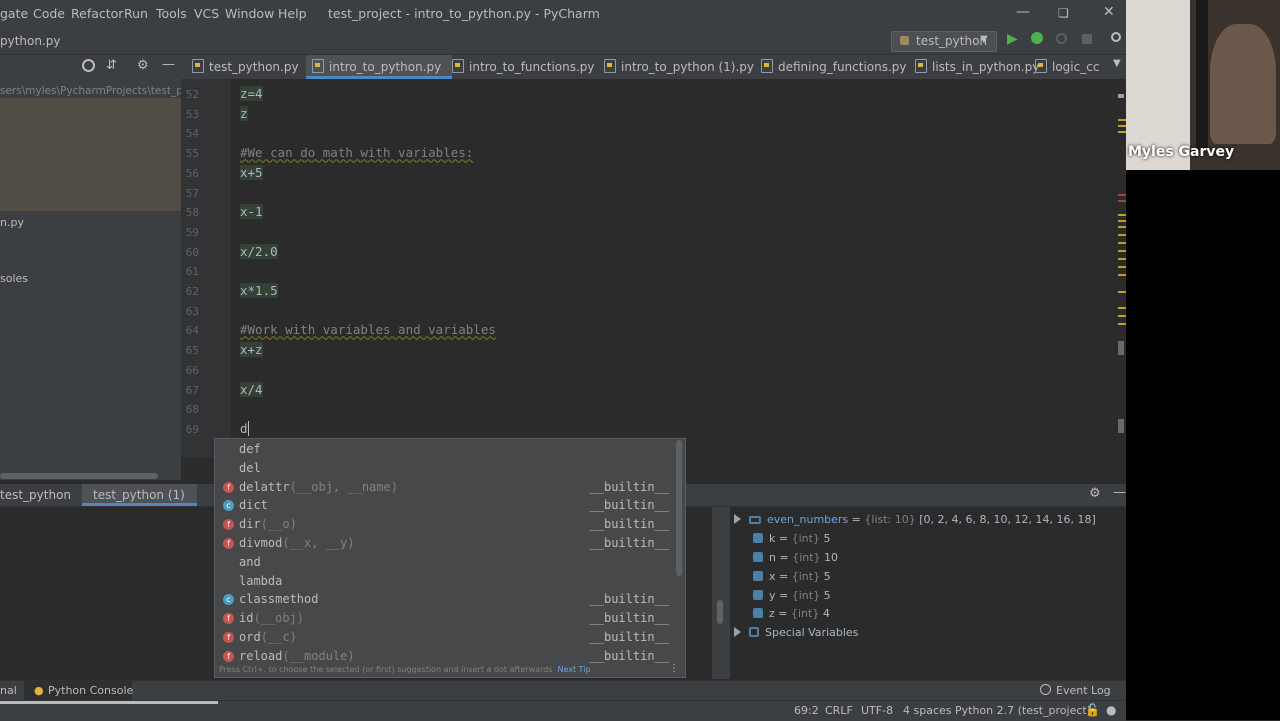 The height and width of the screenshot is (721, 1280). What do you see at coordinates (791, 613) in the screenshot?
I see `variable-z: z = {int} 4` at bounding box center [791, 613].